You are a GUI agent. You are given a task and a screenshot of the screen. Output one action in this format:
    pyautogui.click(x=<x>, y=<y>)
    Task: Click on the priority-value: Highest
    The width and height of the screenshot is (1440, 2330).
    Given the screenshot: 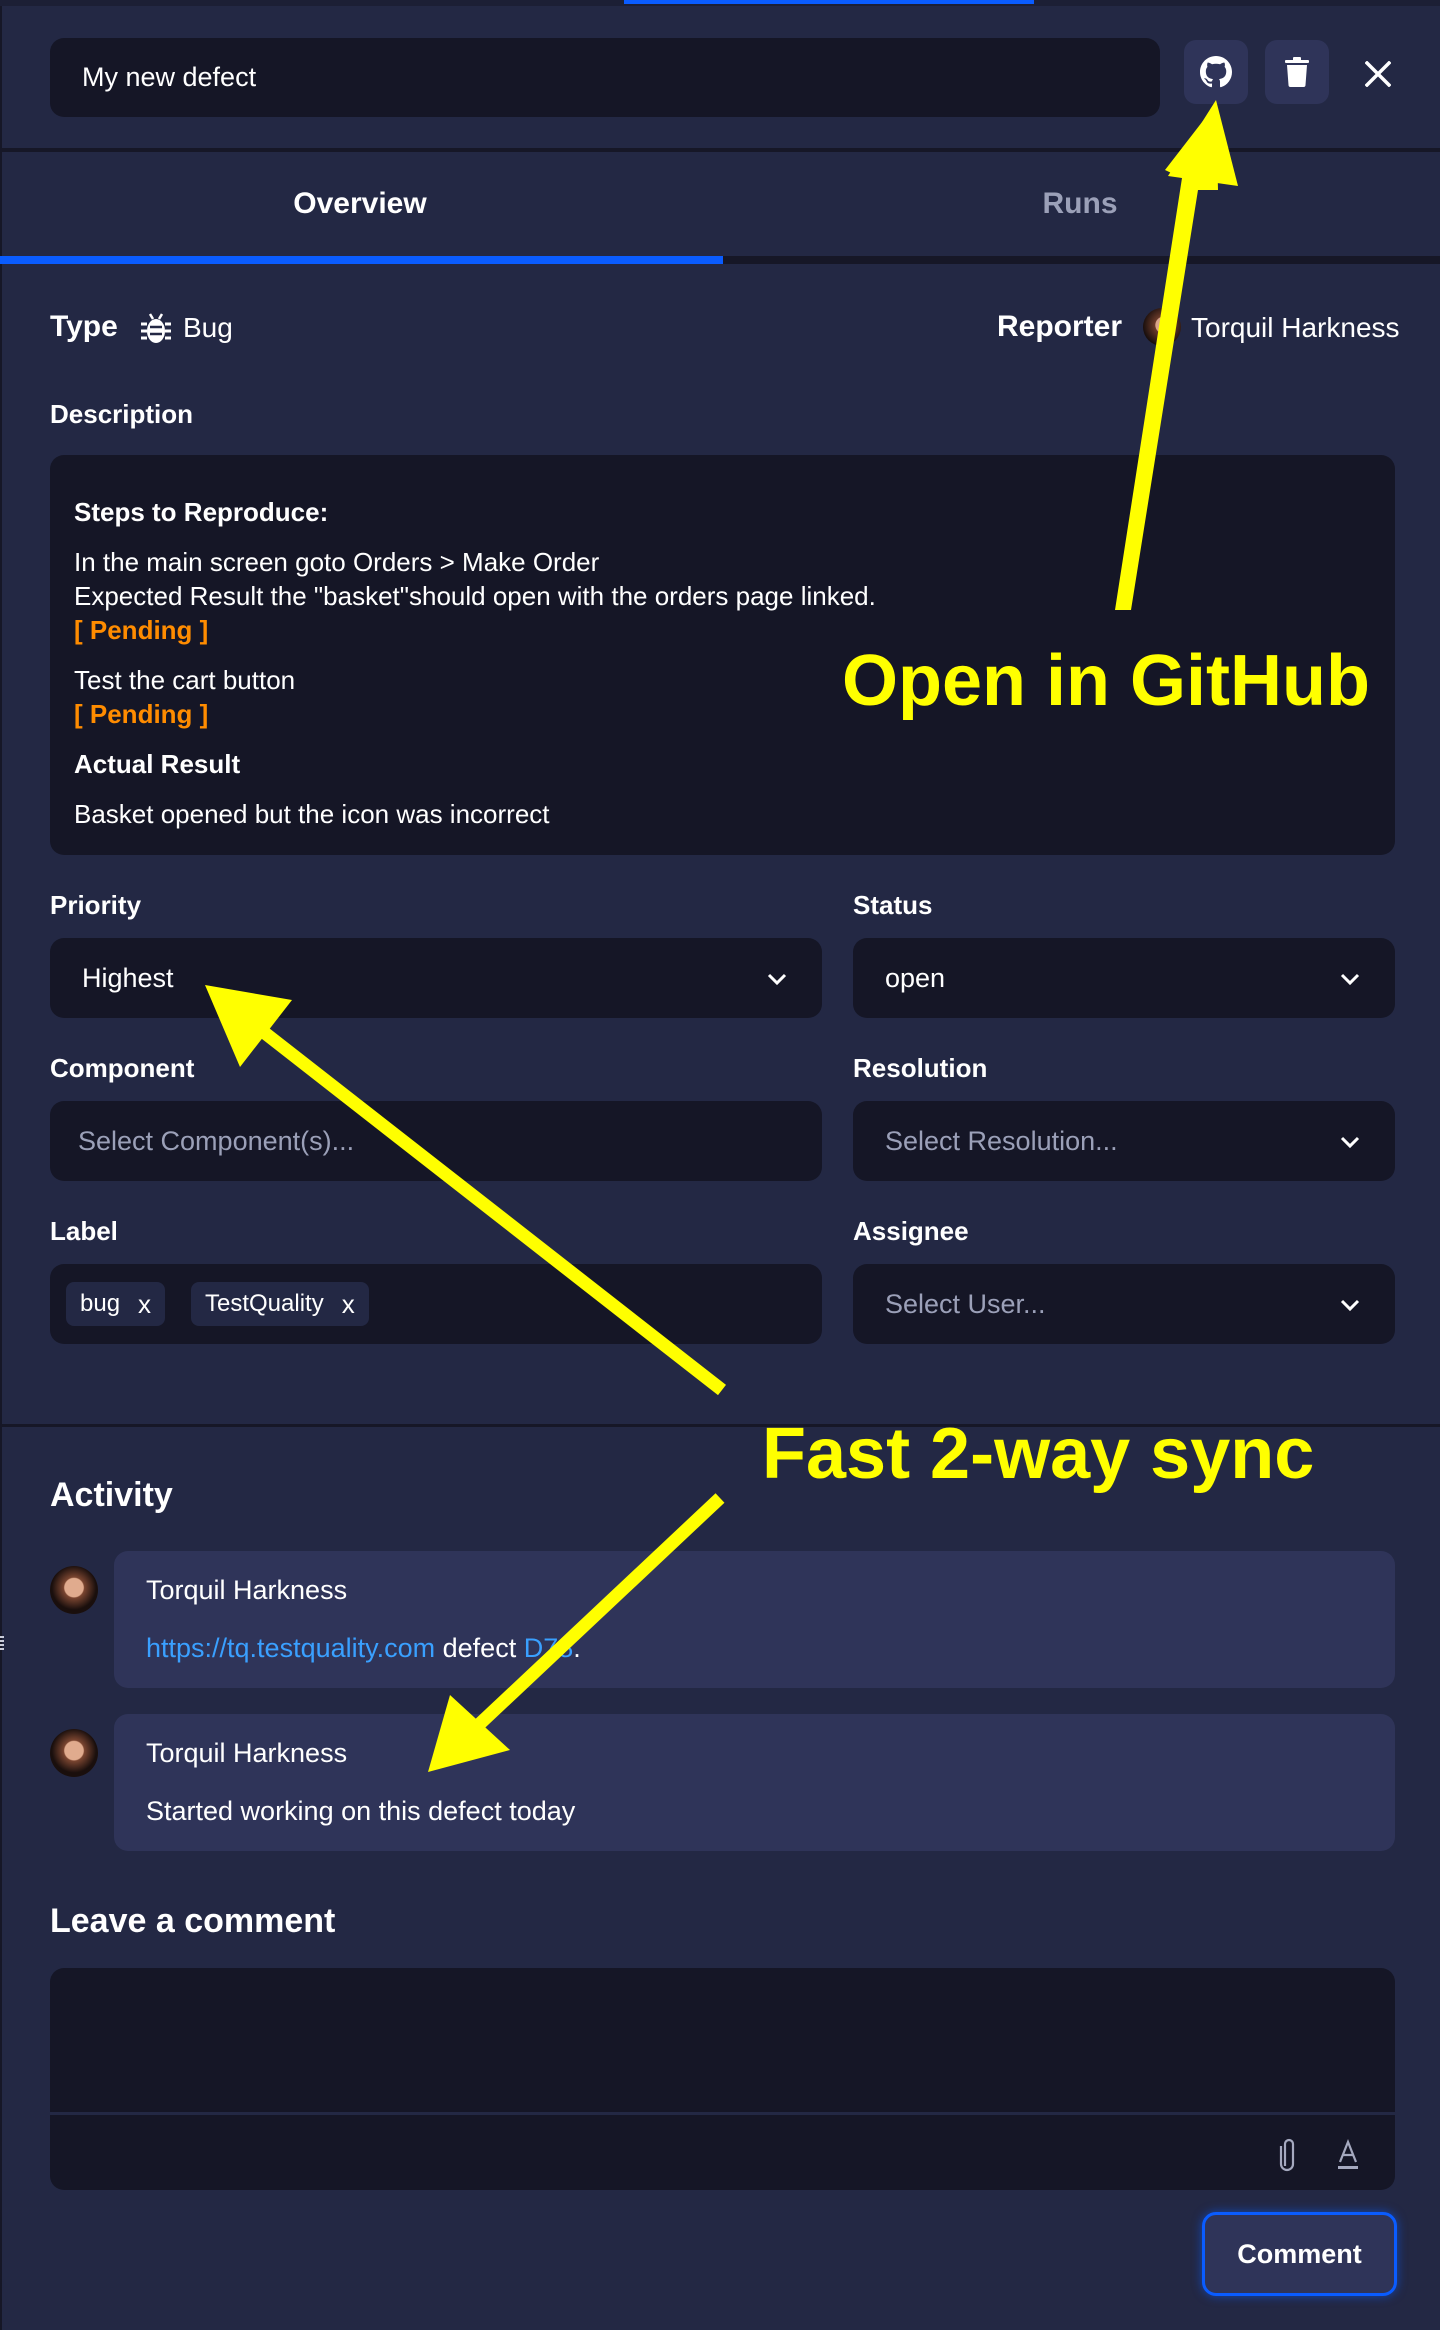 What is the action you would take?
    pyautogui.click(x=128, y=977)
    